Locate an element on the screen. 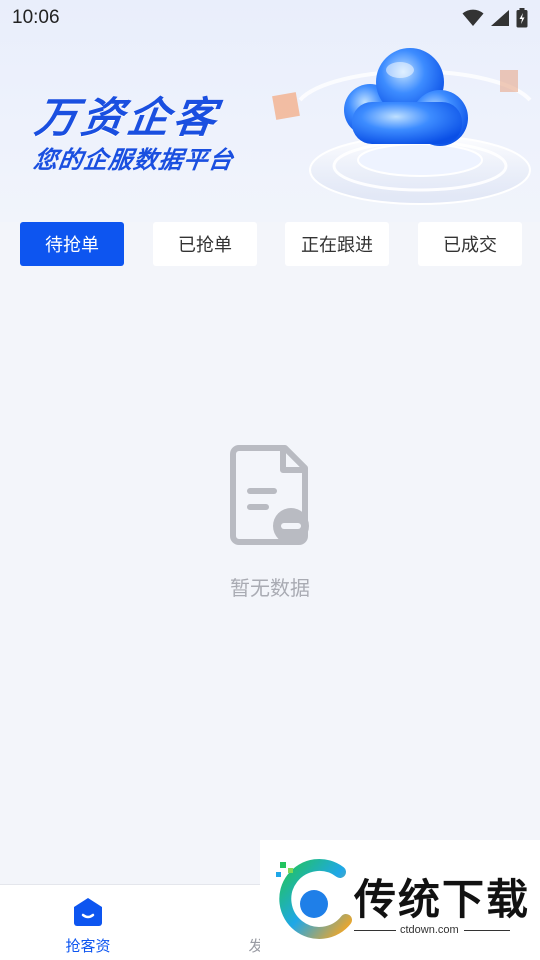 This screenshot has height=960, width=540. tab-following-up: 正在跟进 is located at coordinates (337, 244).